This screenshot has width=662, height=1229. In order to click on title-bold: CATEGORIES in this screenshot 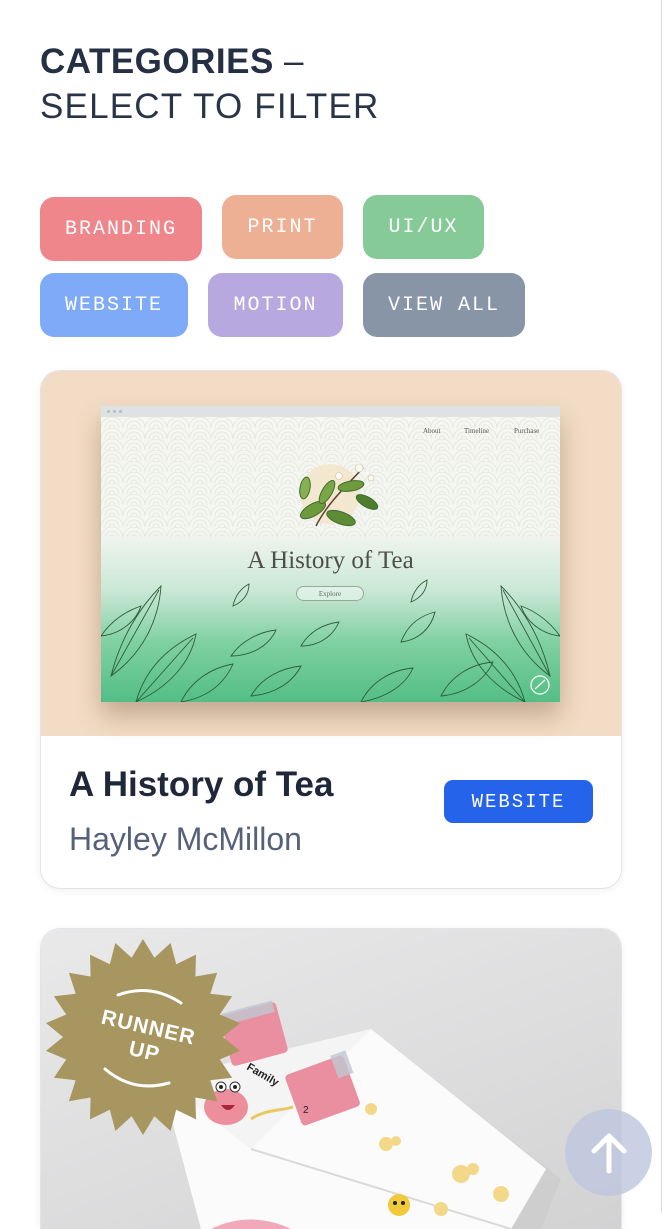, I will do `click(157, 61)`.